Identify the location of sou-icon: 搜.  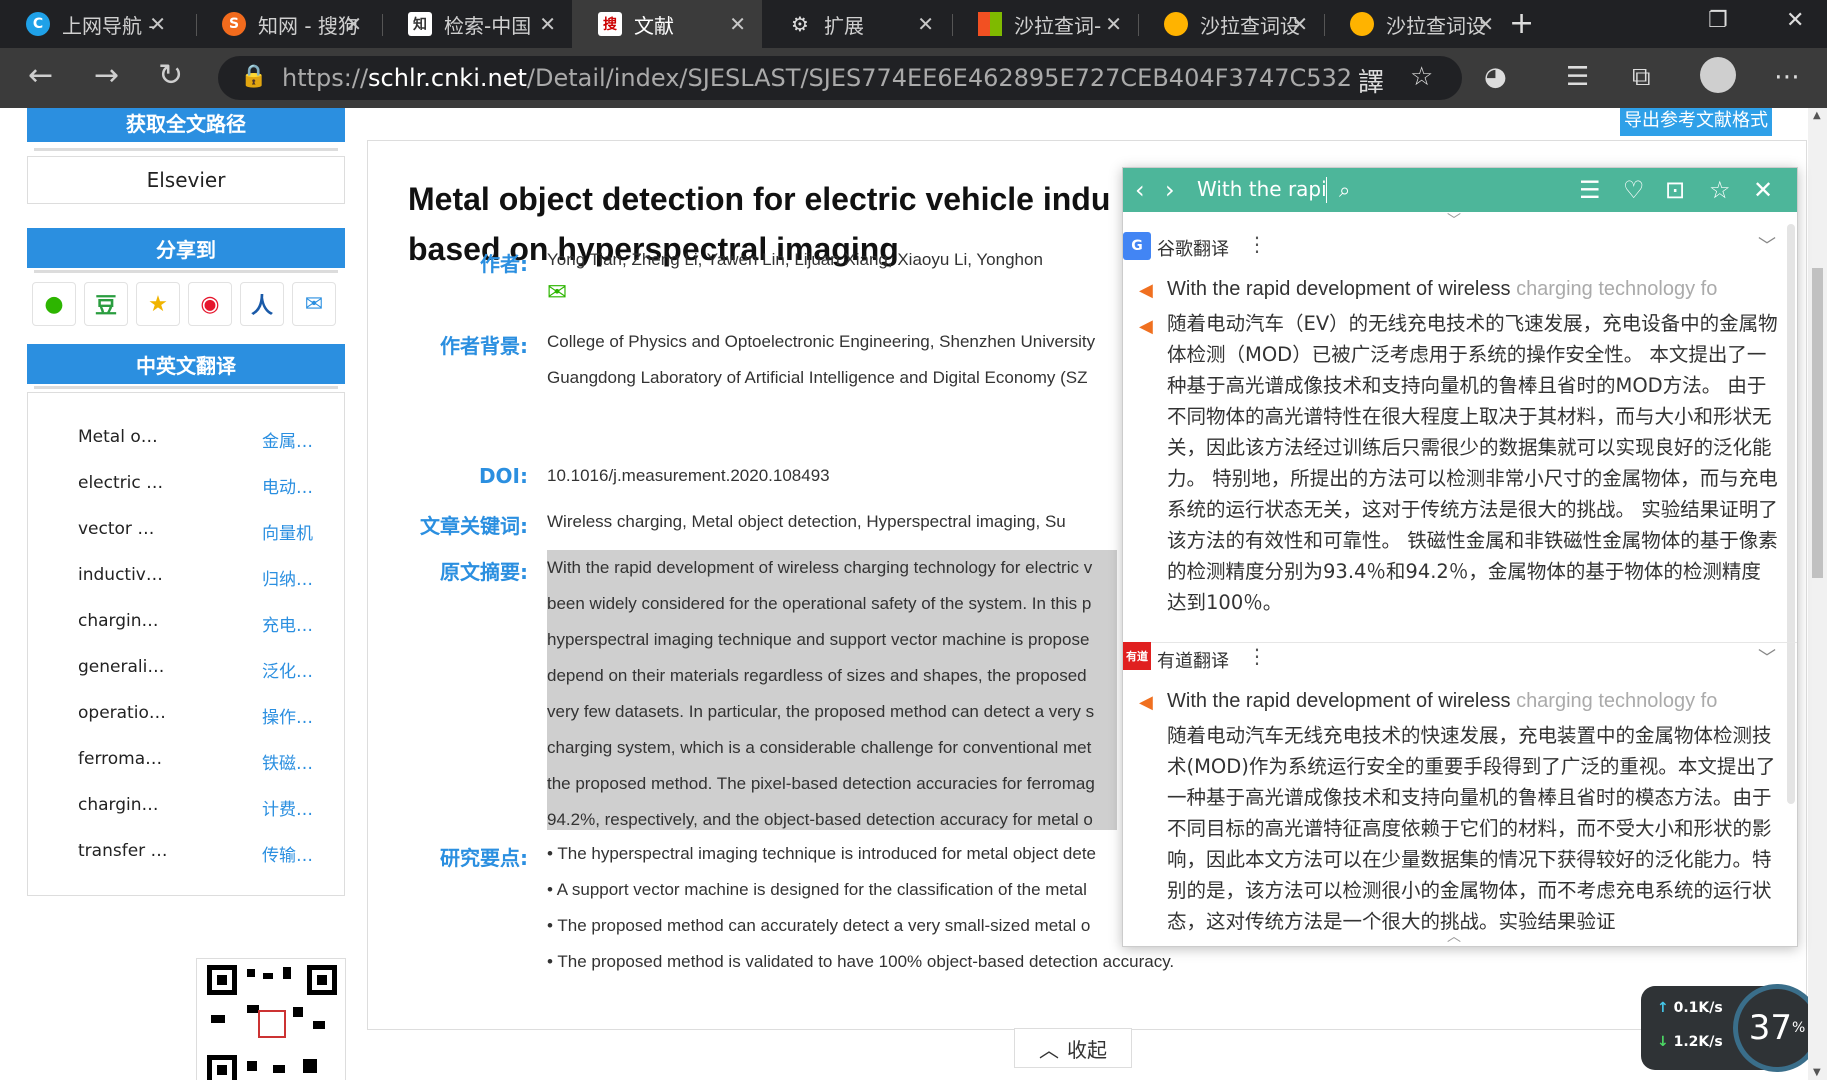
(610, 24).